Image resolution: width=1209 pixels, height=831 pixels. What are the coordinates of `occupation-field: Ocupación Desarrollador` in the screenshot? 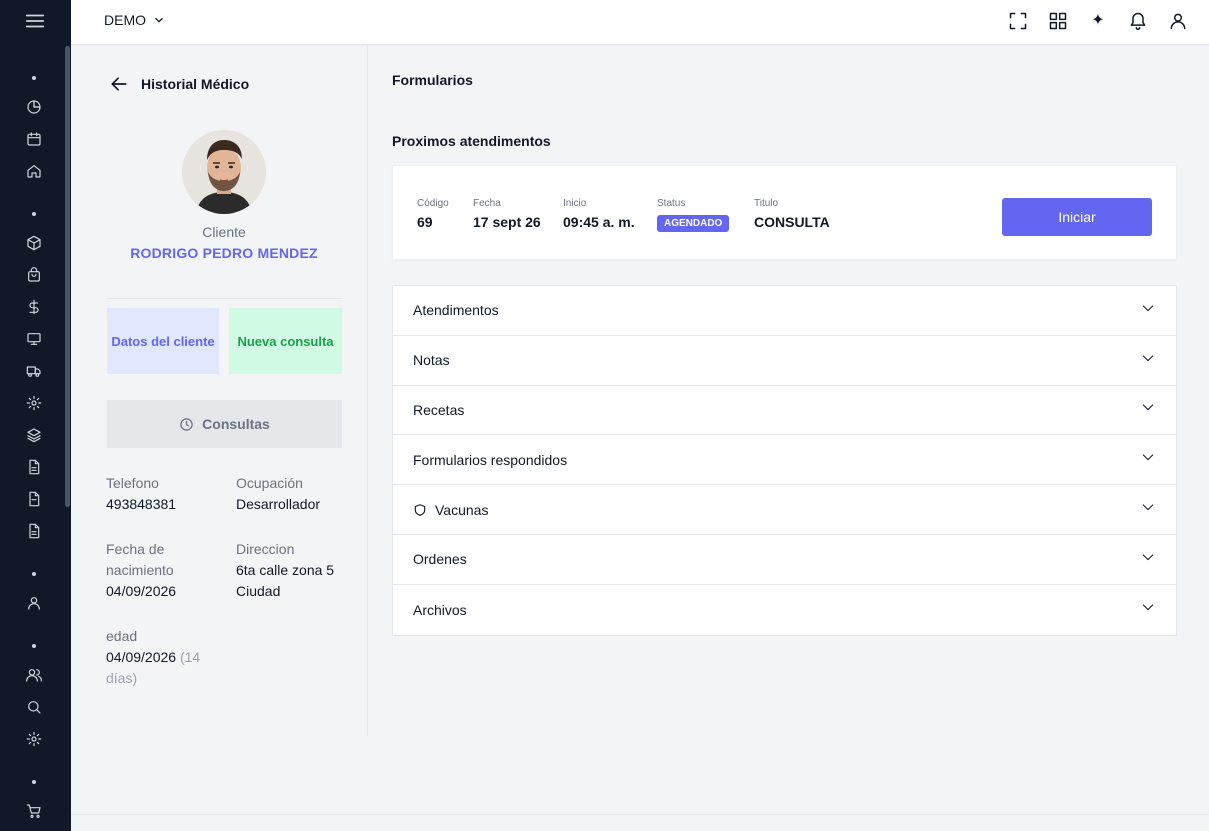 It's located at (291, 494).